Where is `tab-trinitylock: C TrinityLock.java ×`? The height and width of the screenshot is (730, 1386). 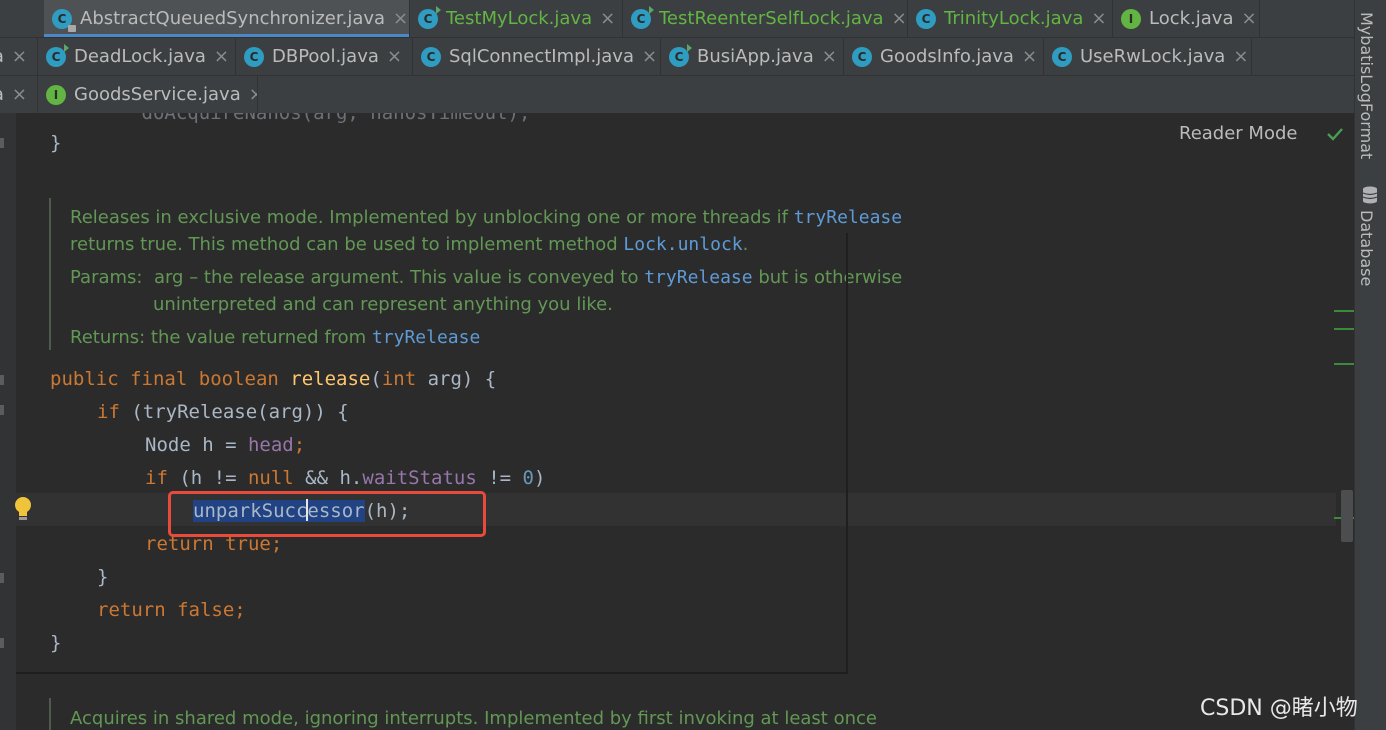 tab-trinitylock: C TrinityLock.java × is located at coordinates (1010, 18).